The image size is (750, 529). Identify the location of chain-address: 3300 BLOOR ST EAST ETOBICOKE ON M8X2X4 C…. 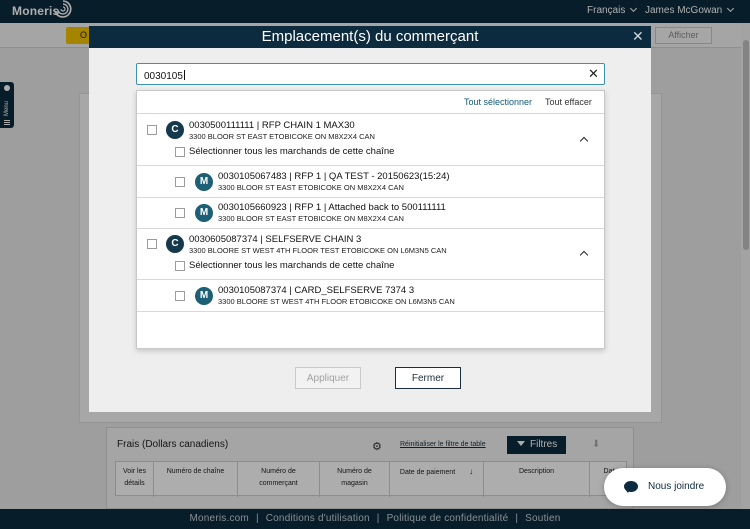
(282, 136).